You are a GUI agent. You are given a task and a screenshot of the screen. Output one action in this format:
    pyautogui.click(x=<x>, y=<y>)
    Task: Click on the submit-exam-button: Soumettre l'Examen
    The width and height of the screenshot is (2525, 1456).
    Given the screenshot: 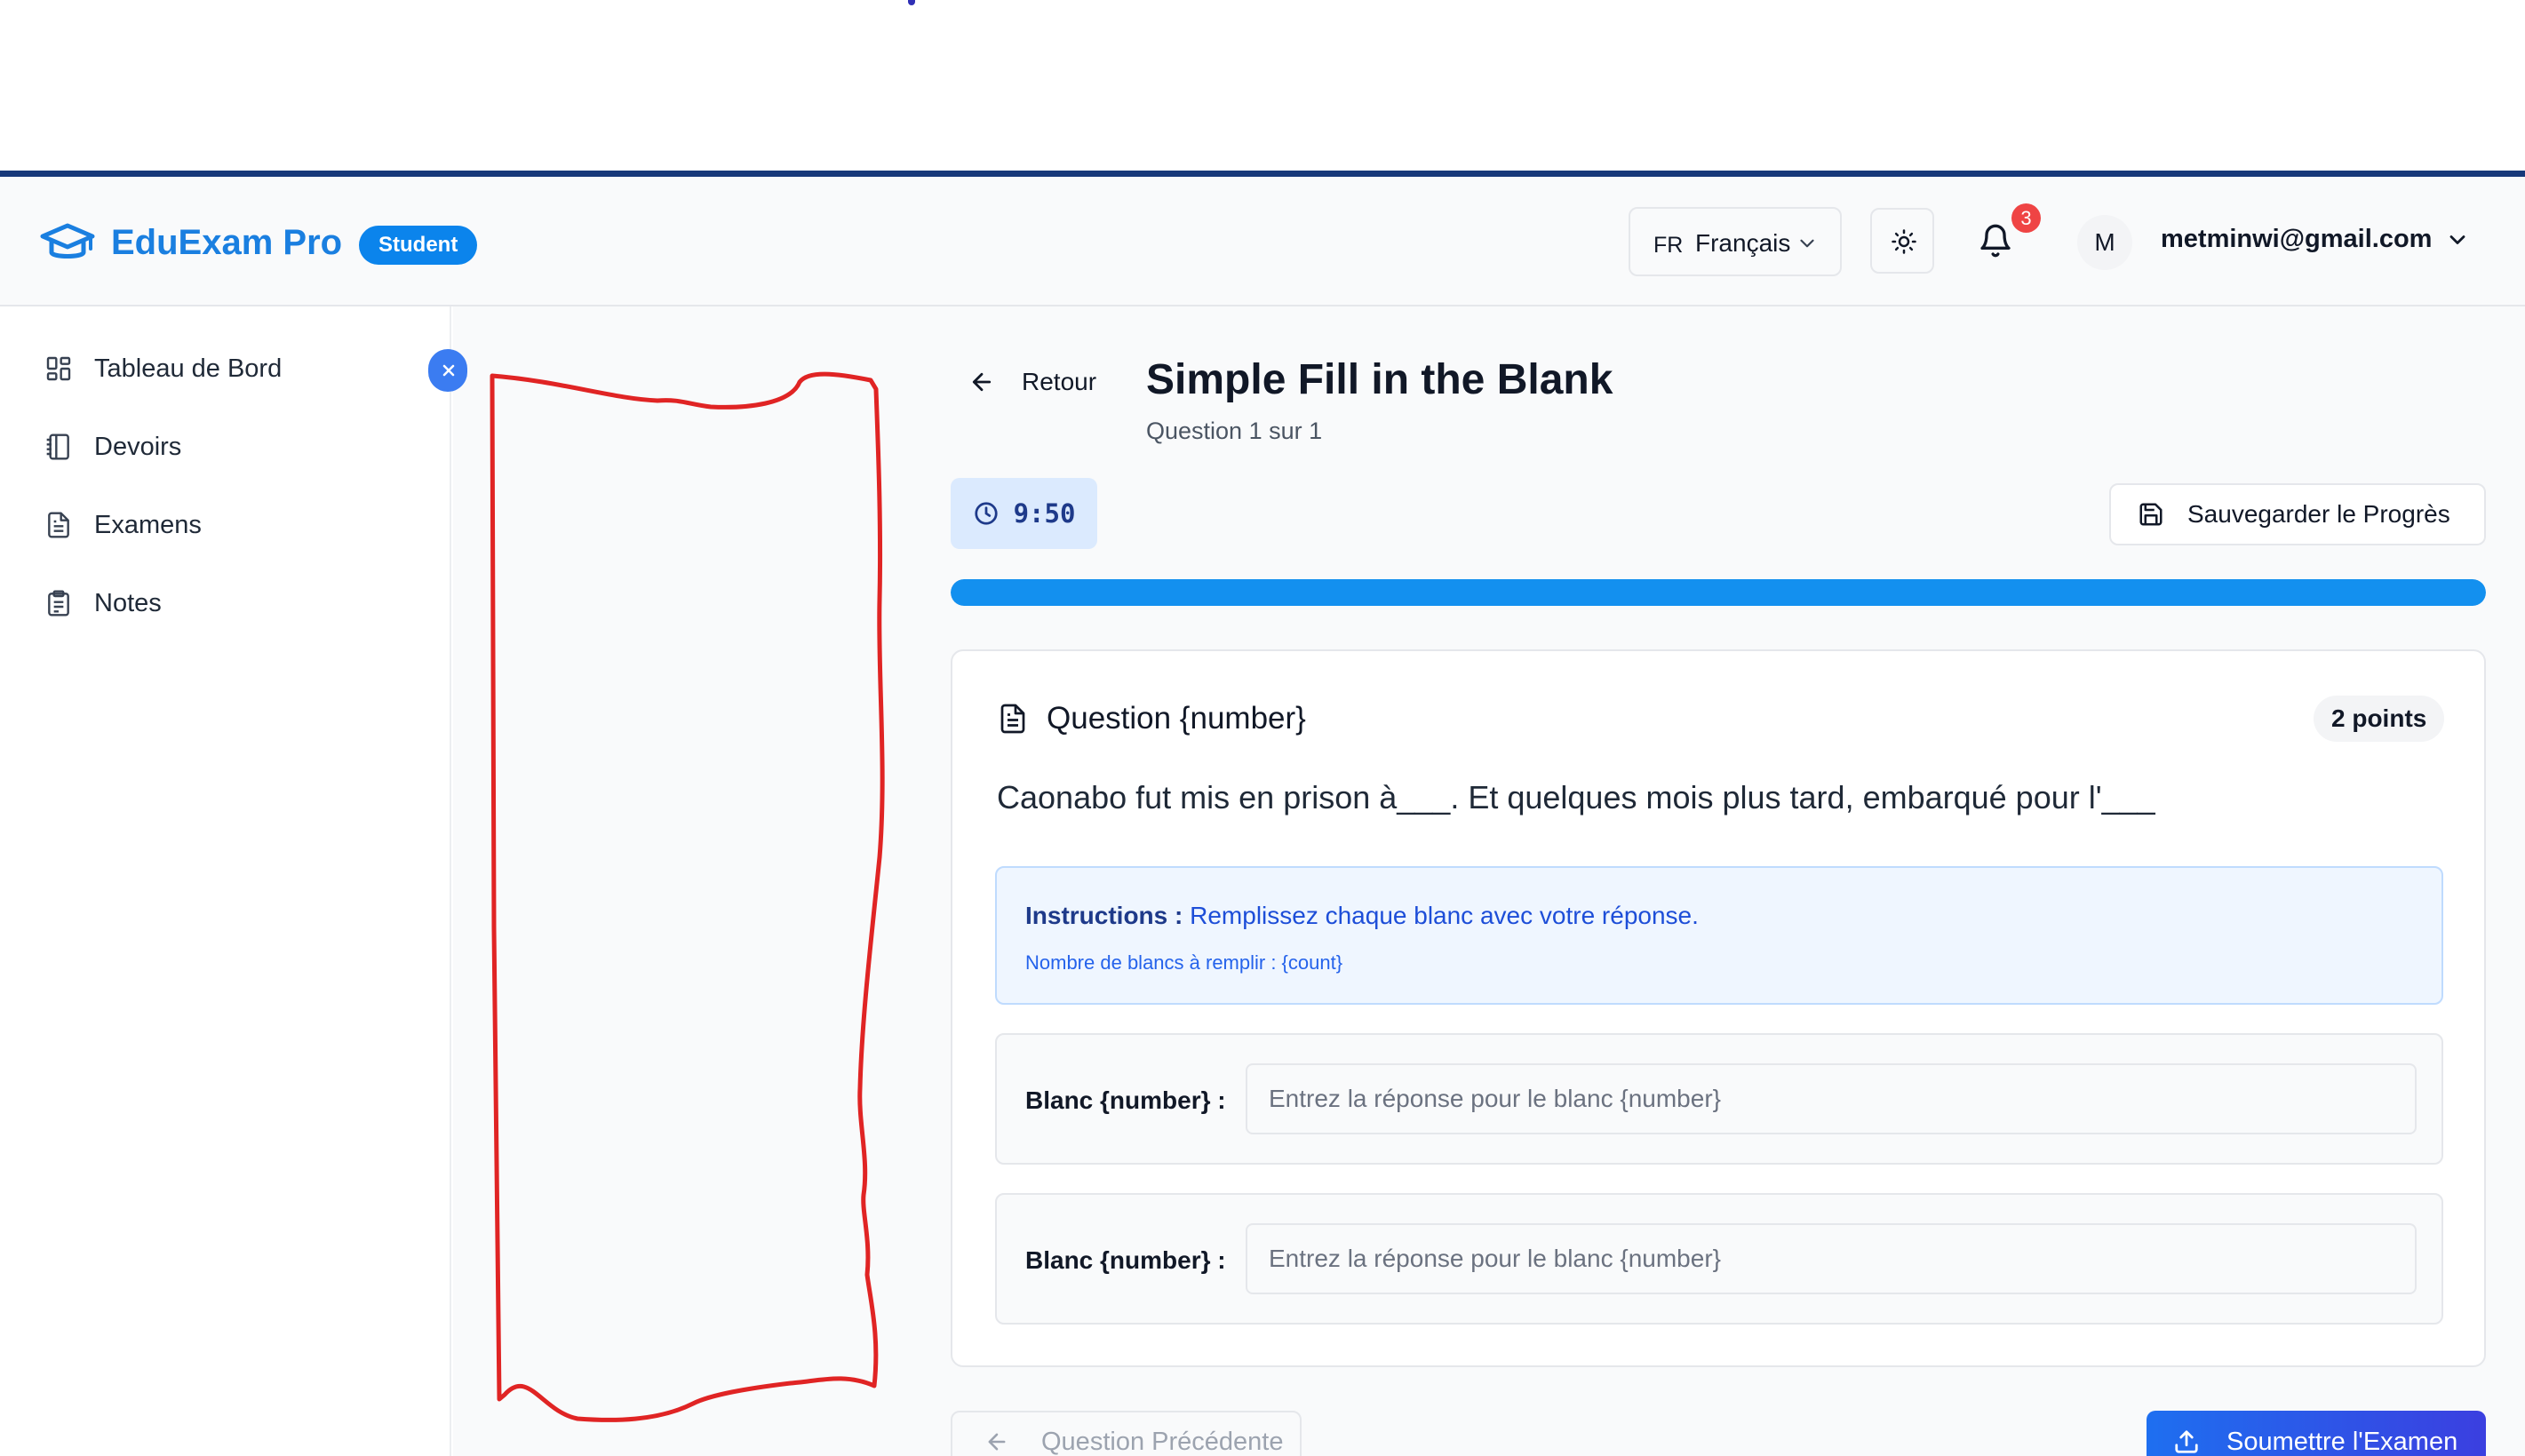 What is the action you would take?
    pyautogui.click(x=2316, y=1433)
    